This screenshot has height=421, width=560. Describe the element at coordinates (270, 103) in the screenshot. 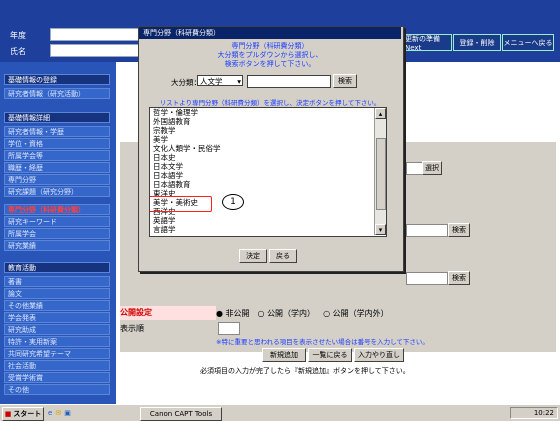

I see `list-instruction: リストより専門分野（科研費分類）を選択し、決定ボタンを押して下さい。` at that location.